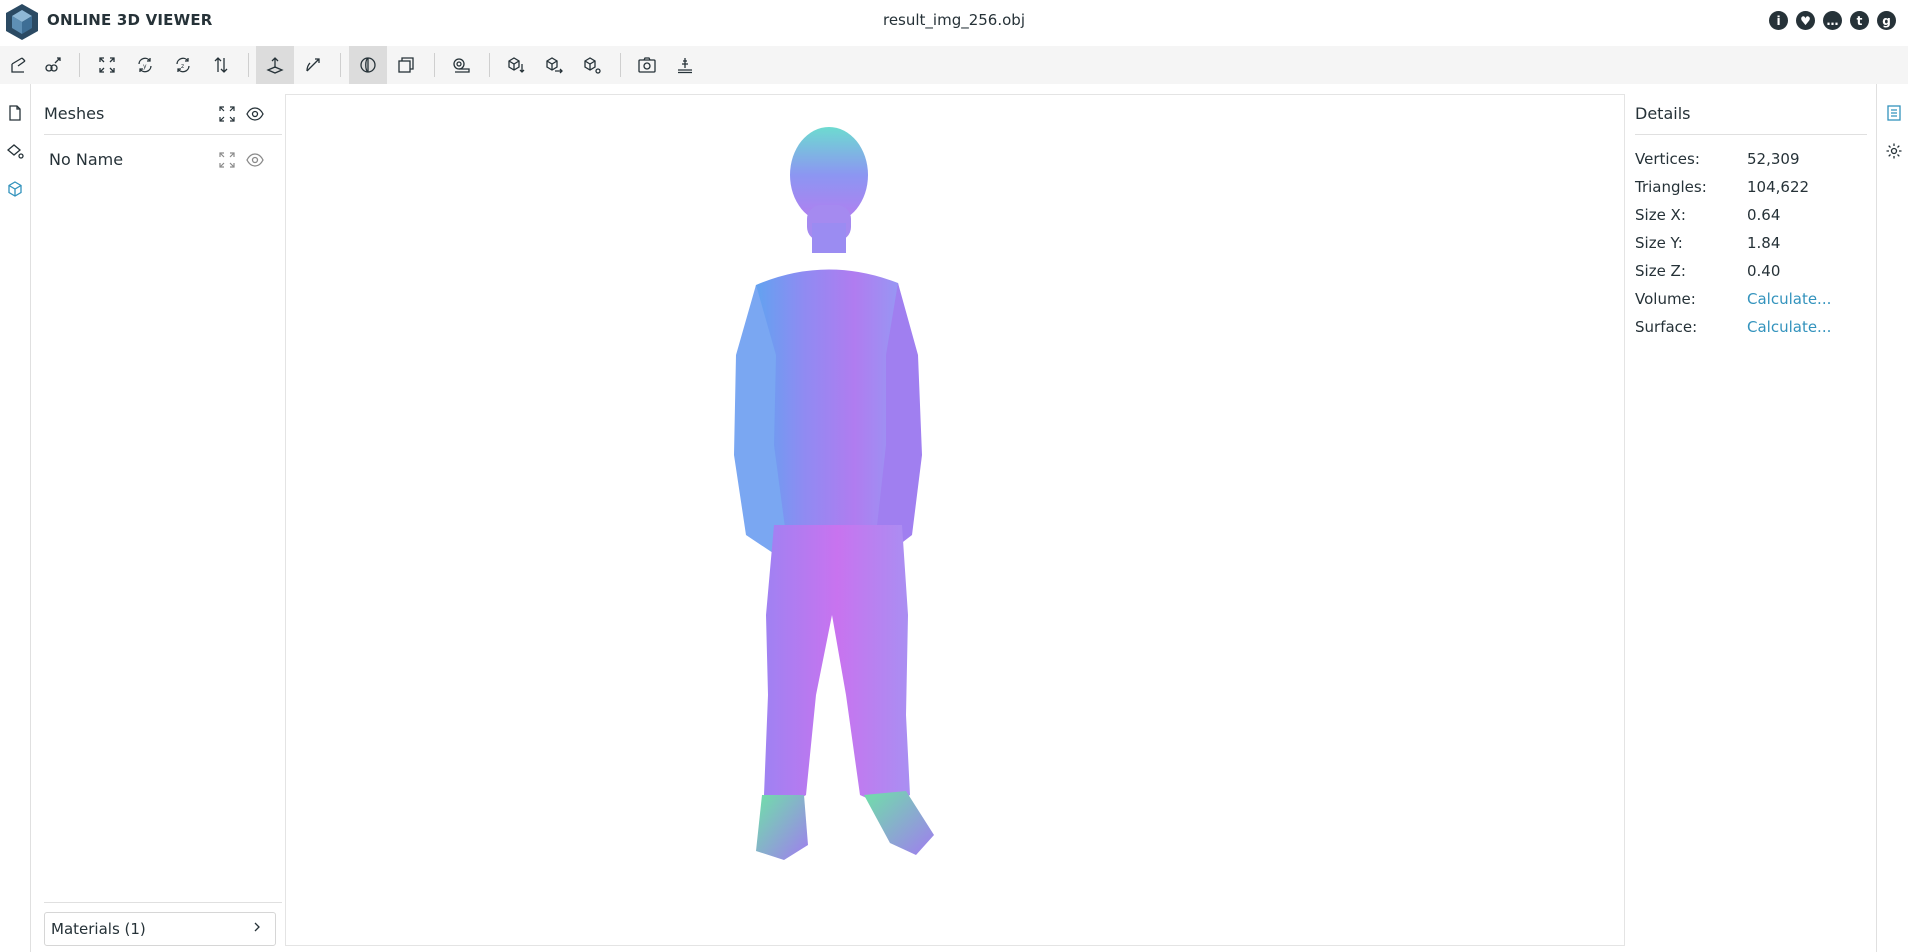  Describe the element at coordinates (1764, 215) in the screenshot. I see `detail-value: 0.64` at that location.